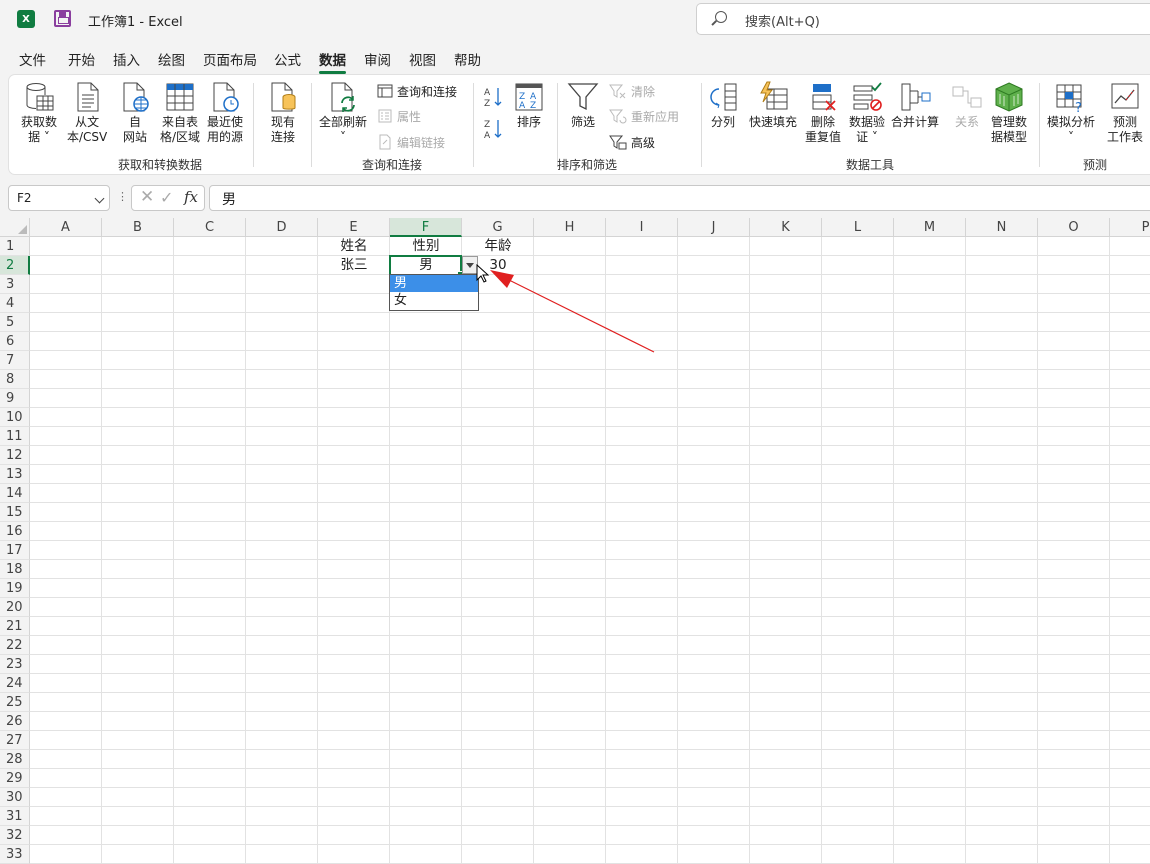  I want to click on tab-draw: 绘图, so click(171, 59).